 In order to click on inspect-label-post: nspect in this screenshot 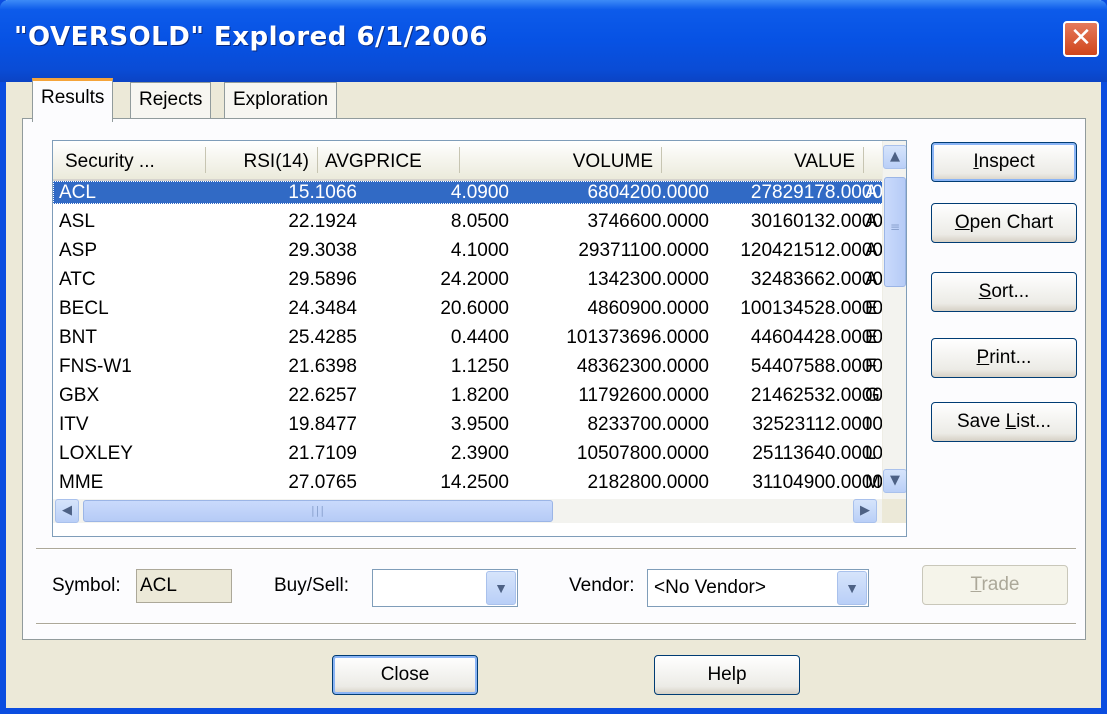, I will do `click(1006, 161)`.